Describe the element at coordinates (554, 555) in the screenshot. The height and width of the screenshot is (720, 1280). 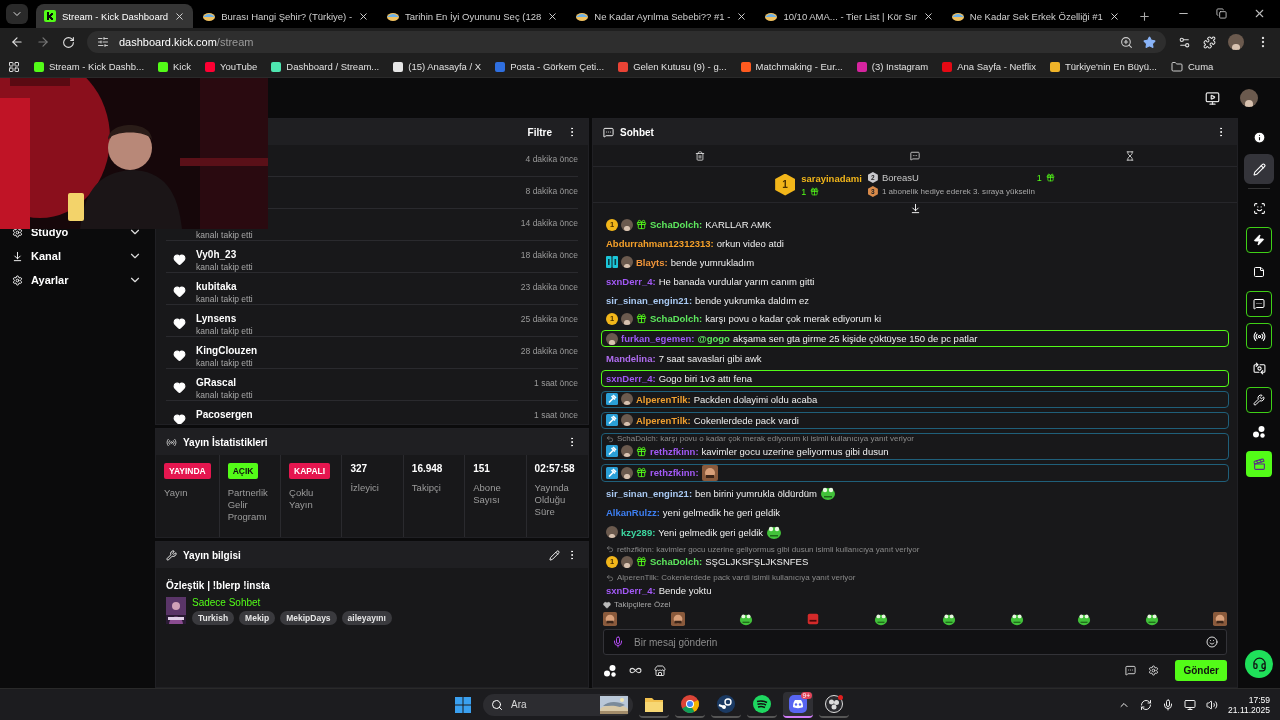
I see `pencil-icon` at that location.